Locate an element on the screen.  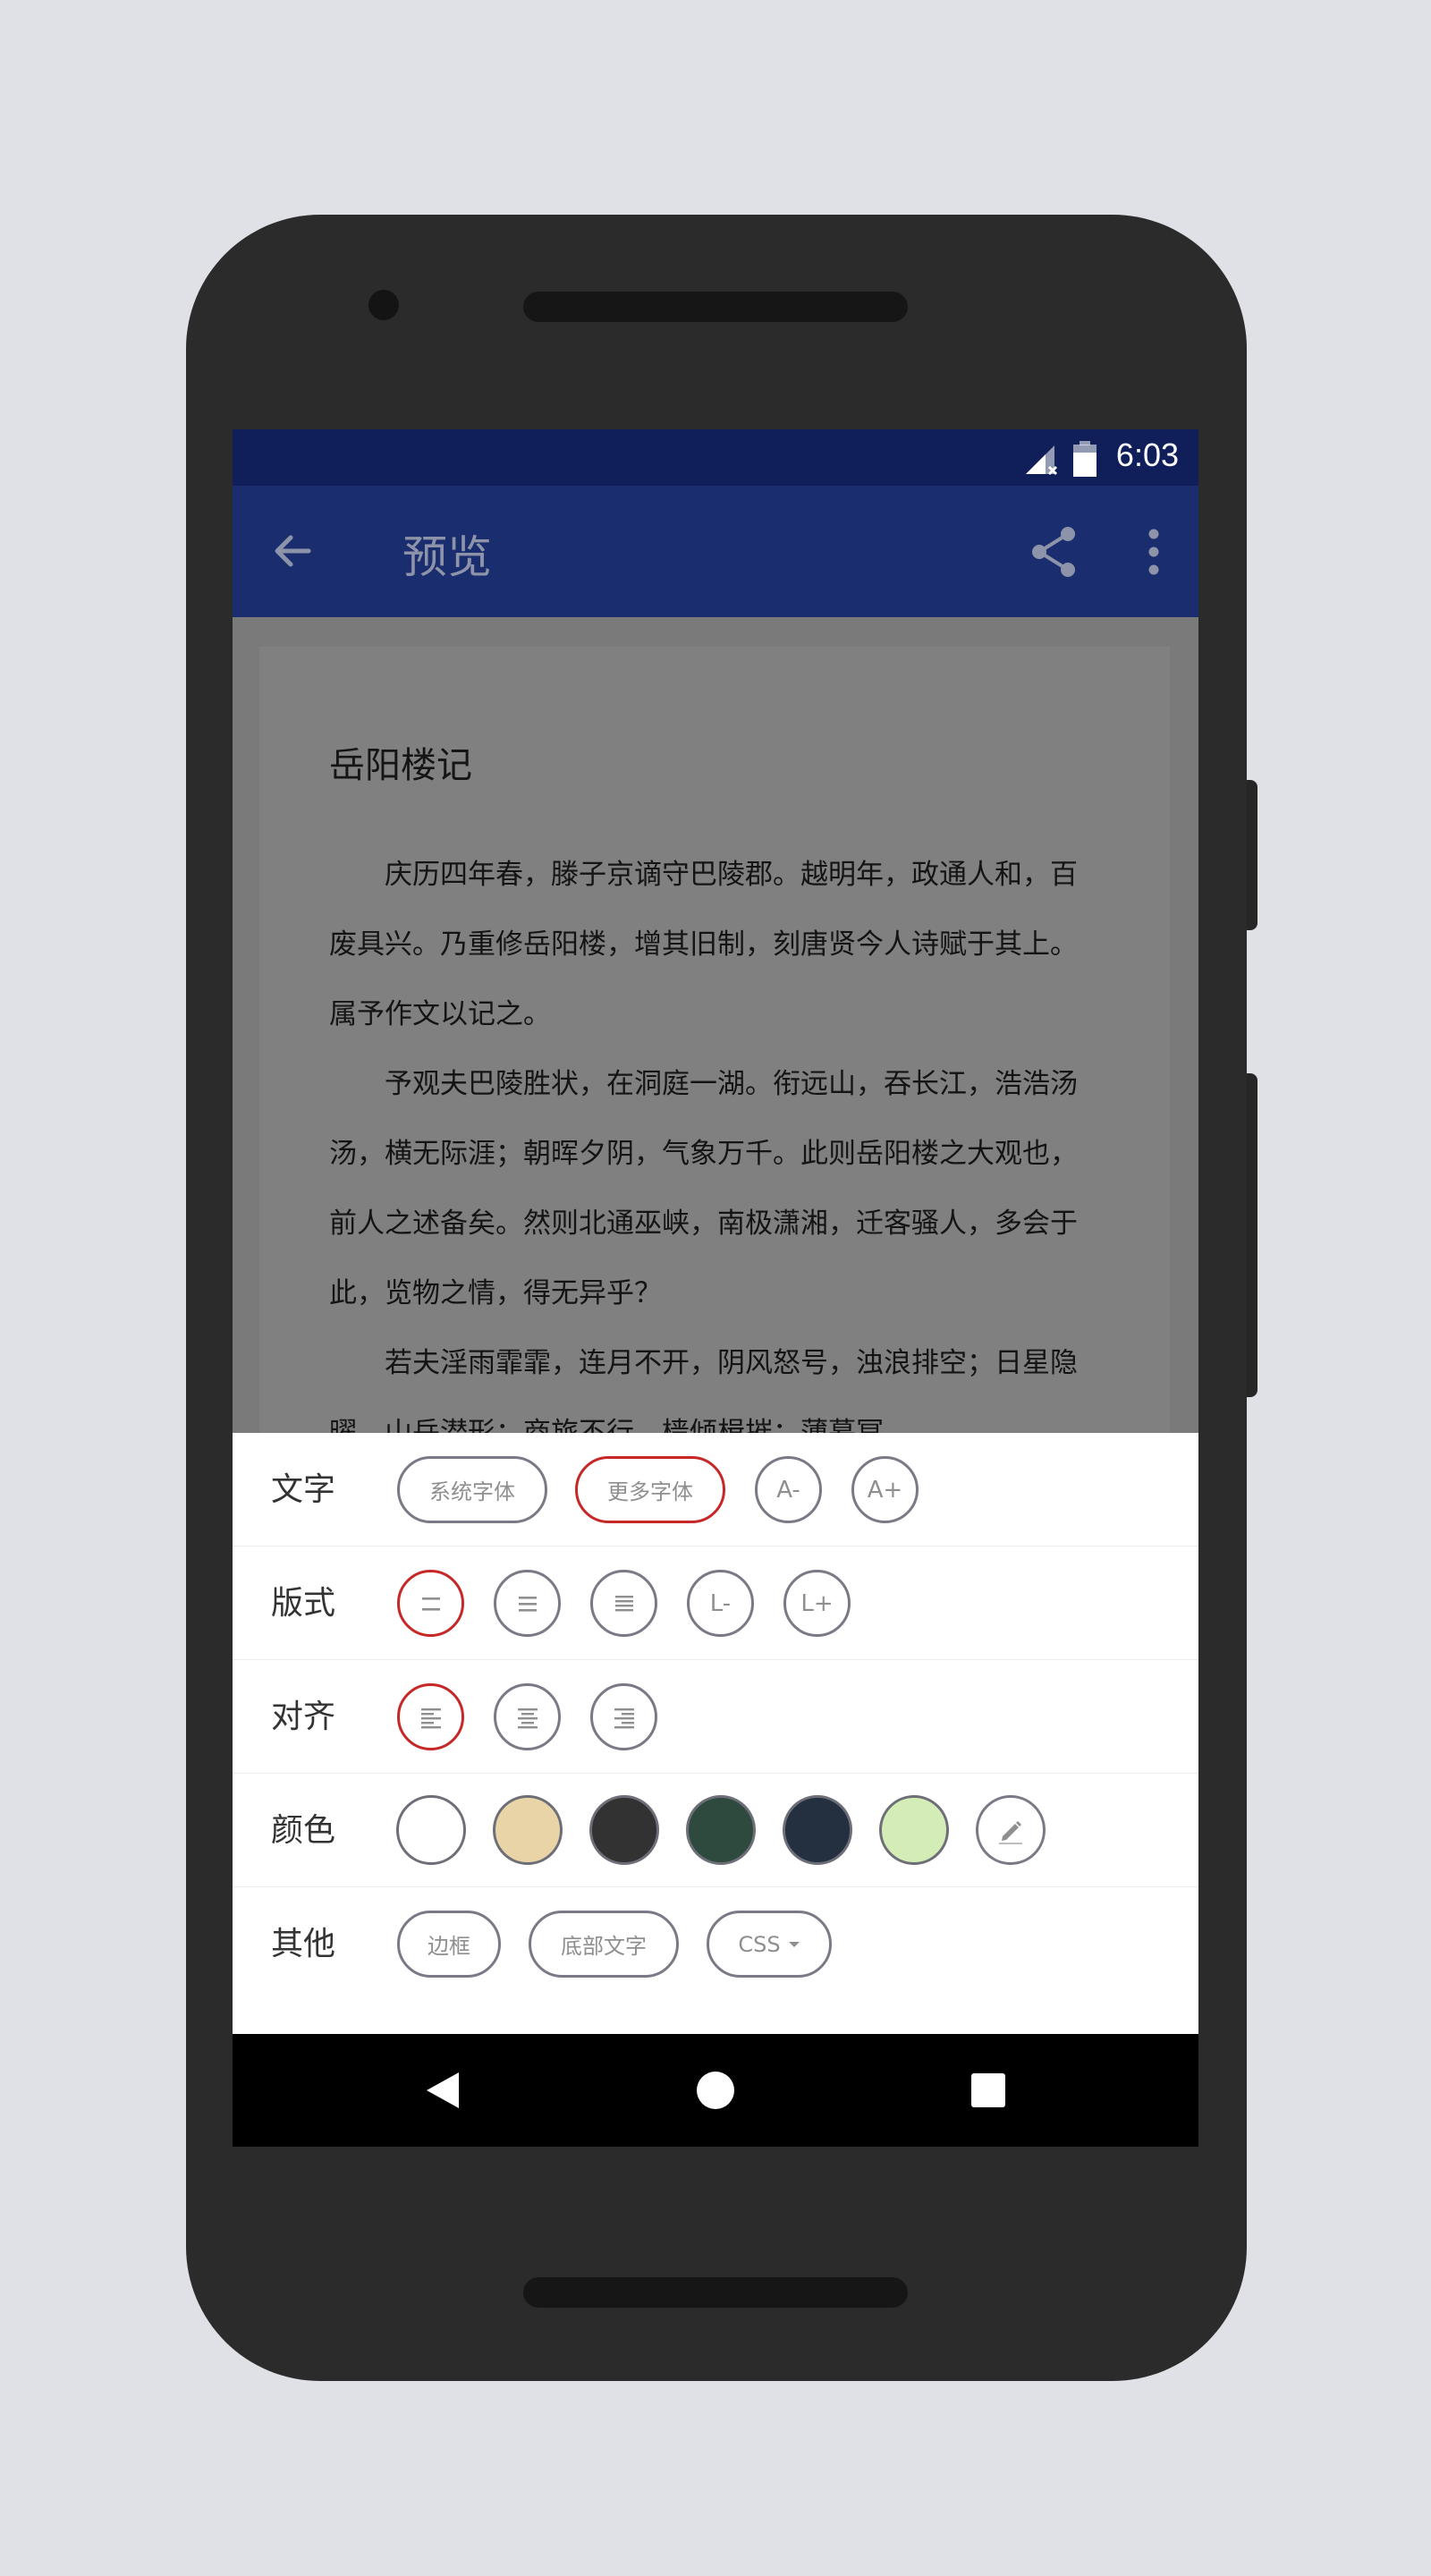
line-spacing-wide-icon is located at coordinates (431, 1604).